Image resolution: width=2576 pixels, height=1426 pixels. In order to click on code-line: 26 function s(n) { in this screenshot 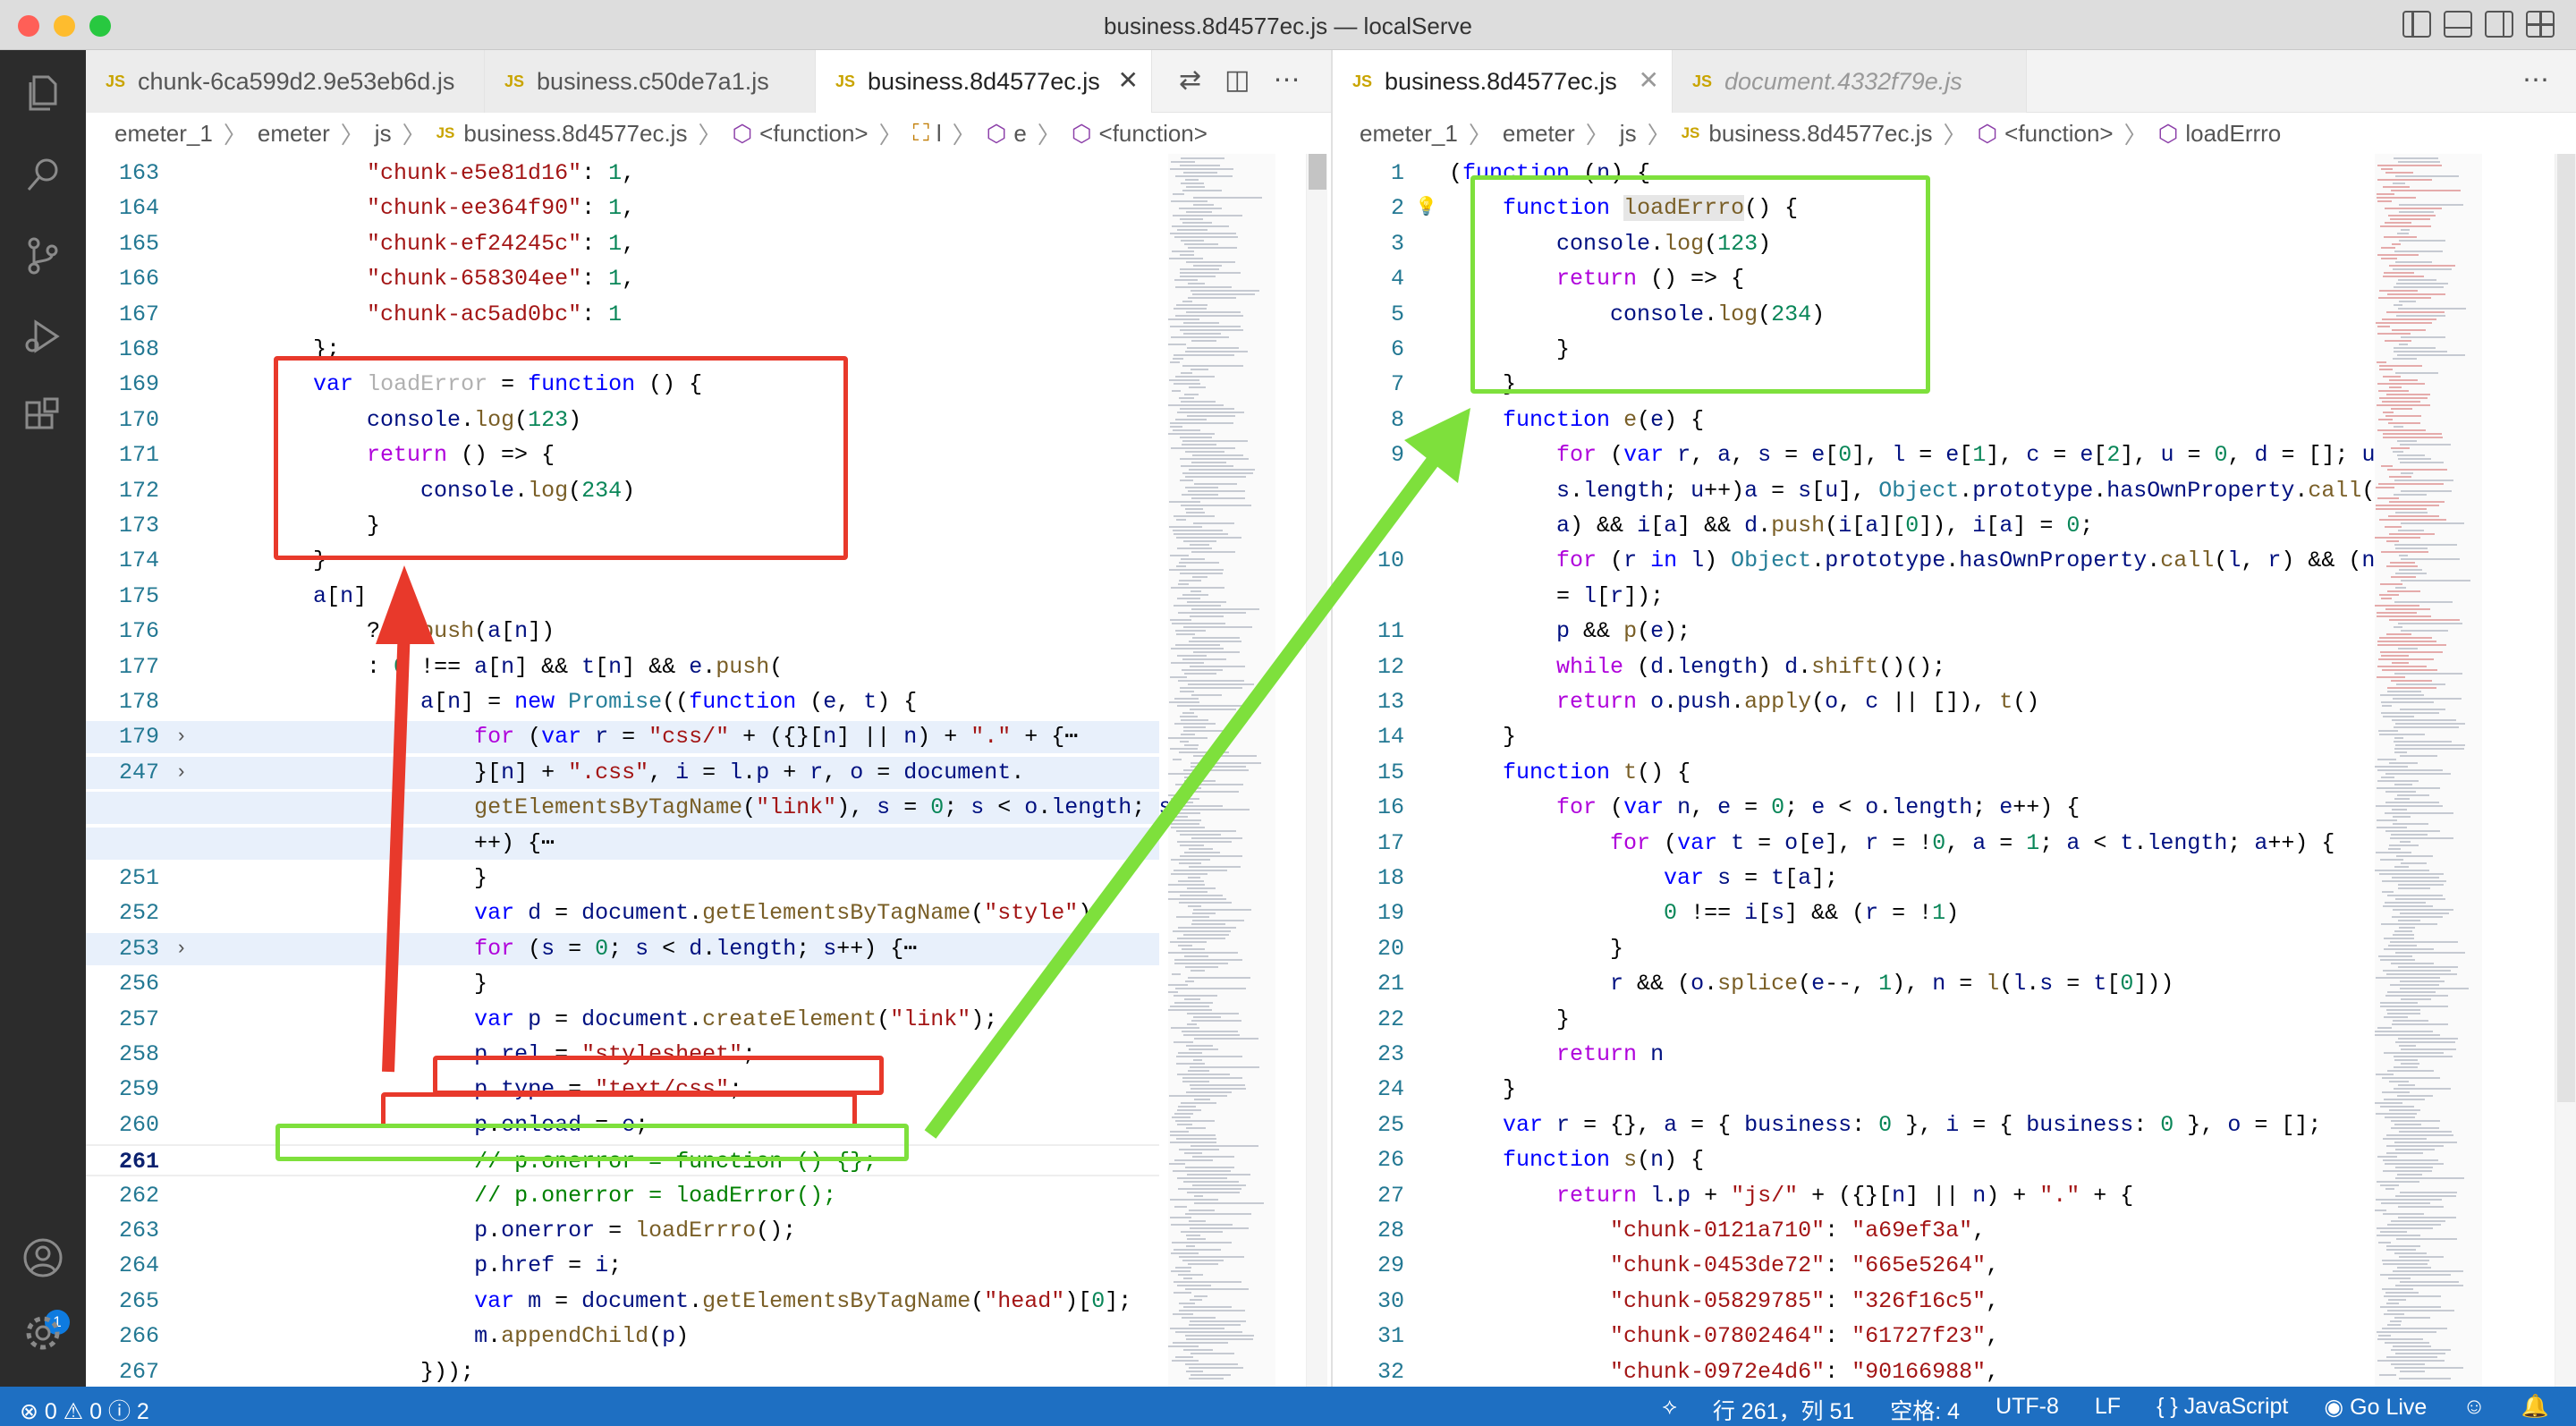, I will do `click(1851, 1160)`.